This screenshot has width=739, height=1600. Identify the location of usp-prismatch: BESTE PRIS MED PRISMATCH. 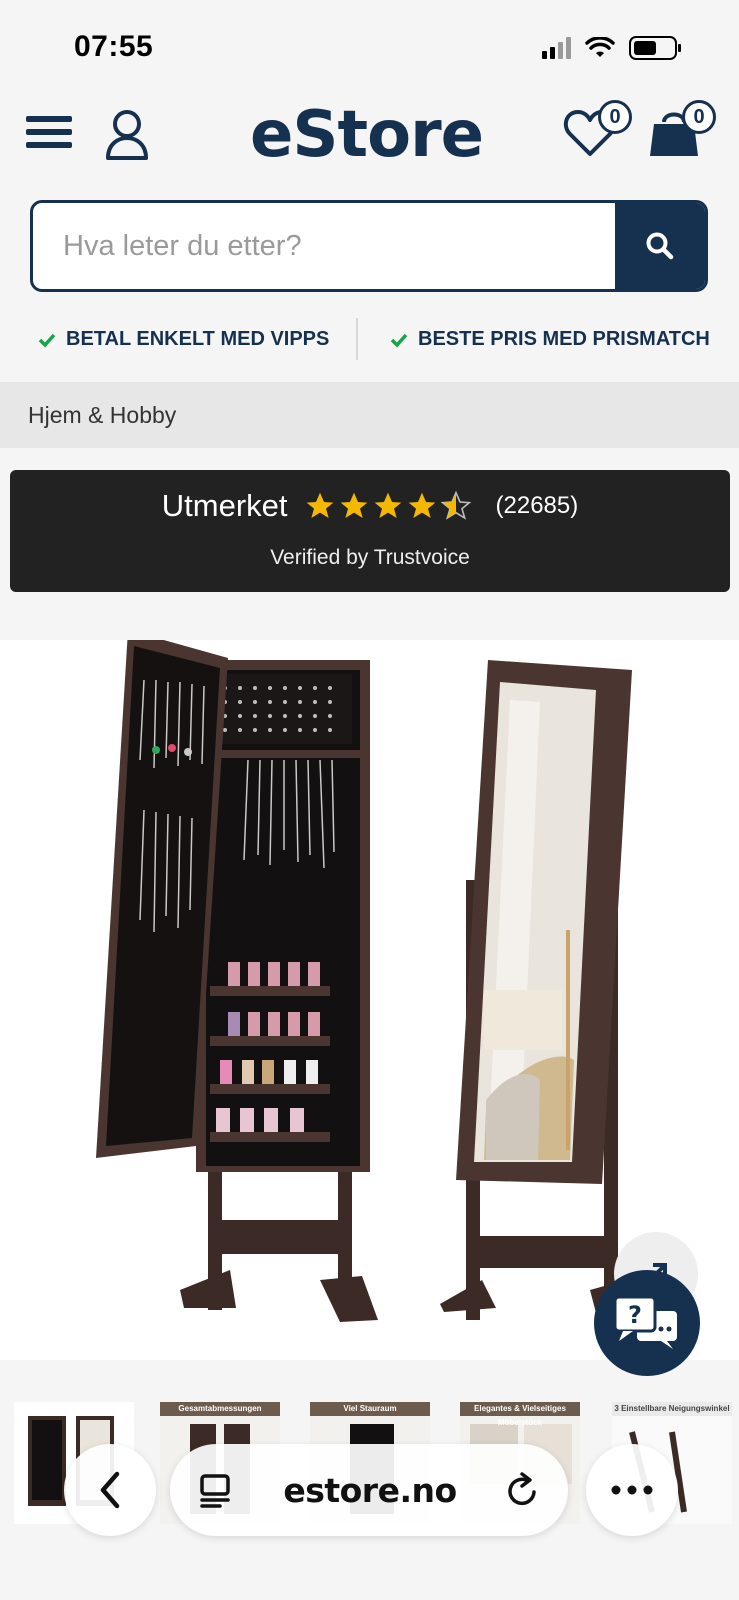
(550, 339).